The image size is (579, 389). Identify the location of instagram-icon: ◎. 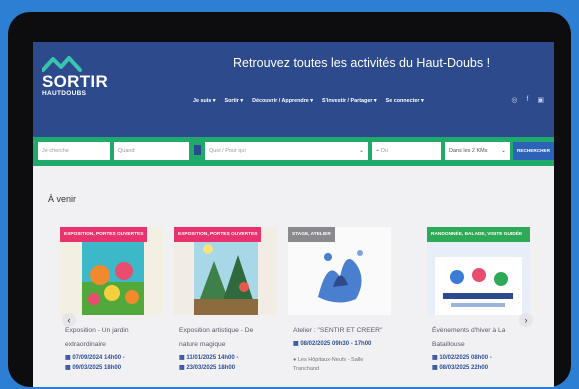
(514, 100).